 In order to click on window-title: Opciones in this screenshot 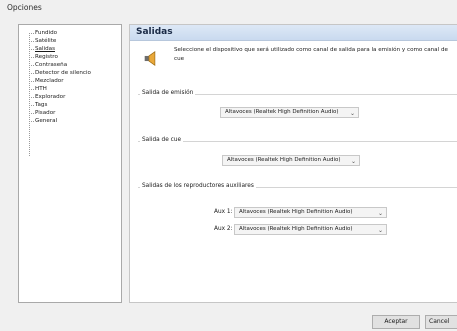, I will do `click(24, 7)`.